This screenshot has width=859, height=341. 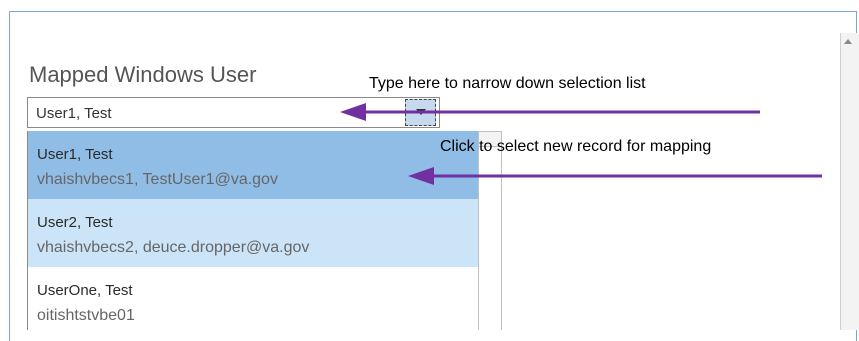 What do you see at coordinates (615, 176) in the screenshot?
I see `arrow-click-hint` at bounding box center [615, 176].